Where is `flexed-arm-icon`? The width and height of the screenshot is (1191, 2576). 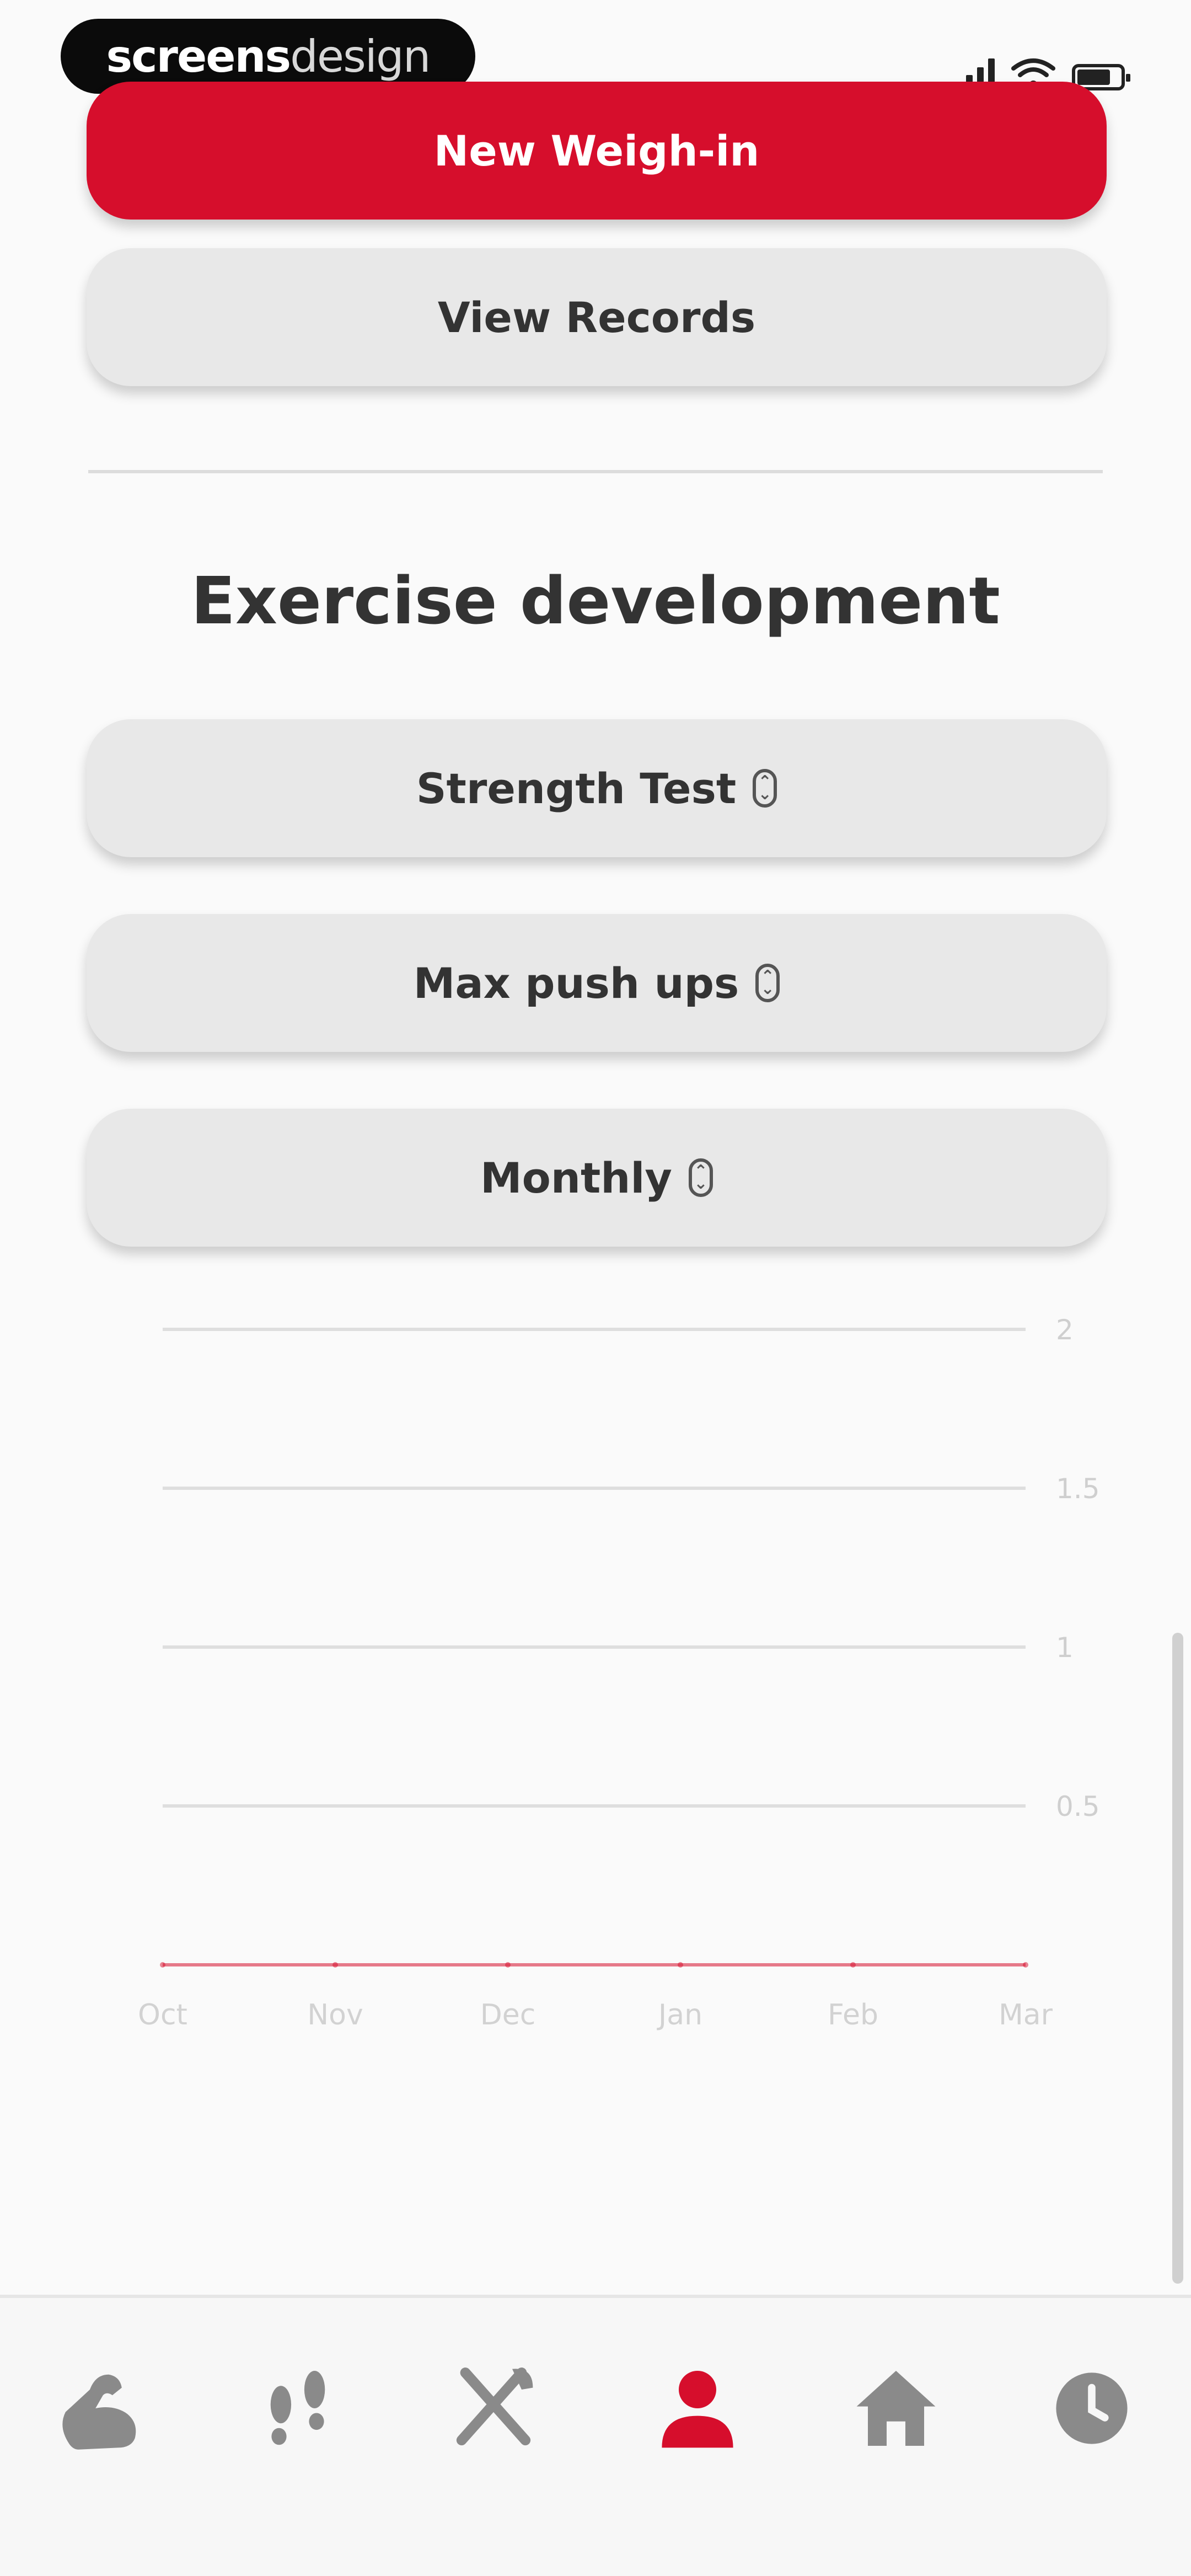 flexed-arm-icon is located at coordinates (99, 2412).